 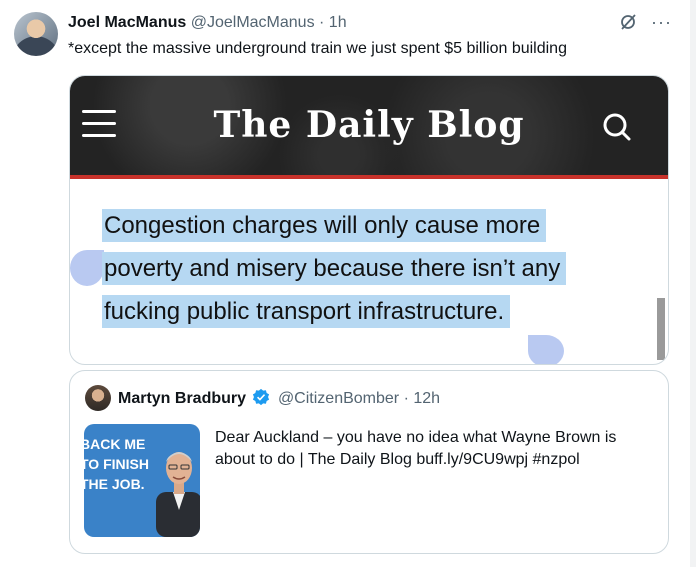 I want to click on quoted-tweet-header: Martyn Bradbury @CitizenBomber · 12h, so click(x=279, y=398).